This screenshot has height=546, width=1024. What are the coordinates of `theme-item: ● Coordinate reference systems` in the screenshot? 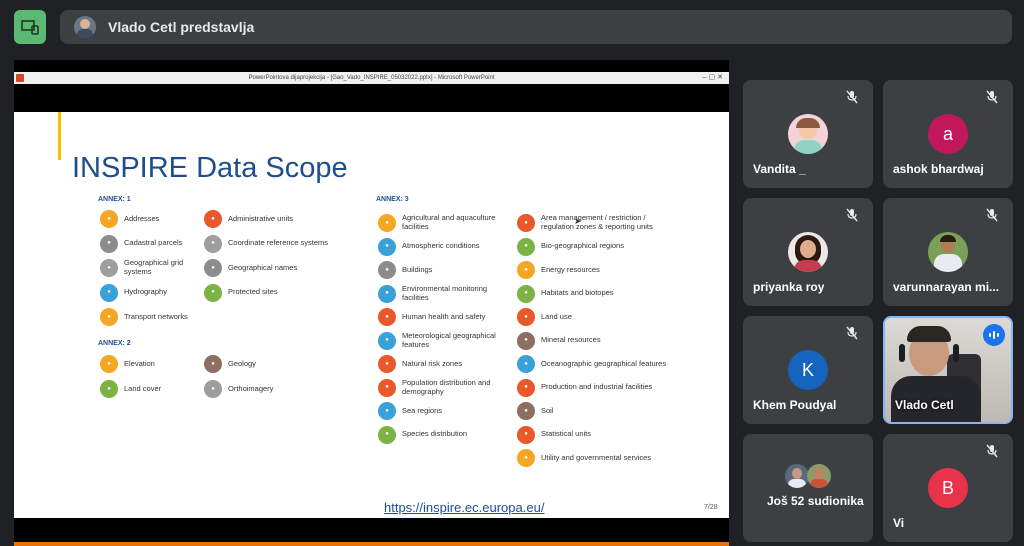 It's located at (279, 243).